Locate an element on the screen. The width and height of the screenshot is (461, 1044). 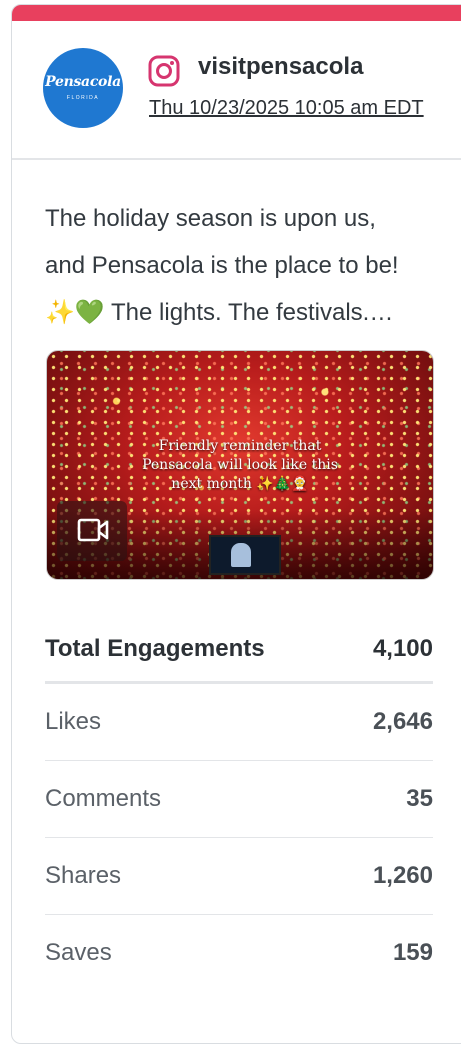
overlay-line: Pensacola will look like this is located at coordinates (240, 465).